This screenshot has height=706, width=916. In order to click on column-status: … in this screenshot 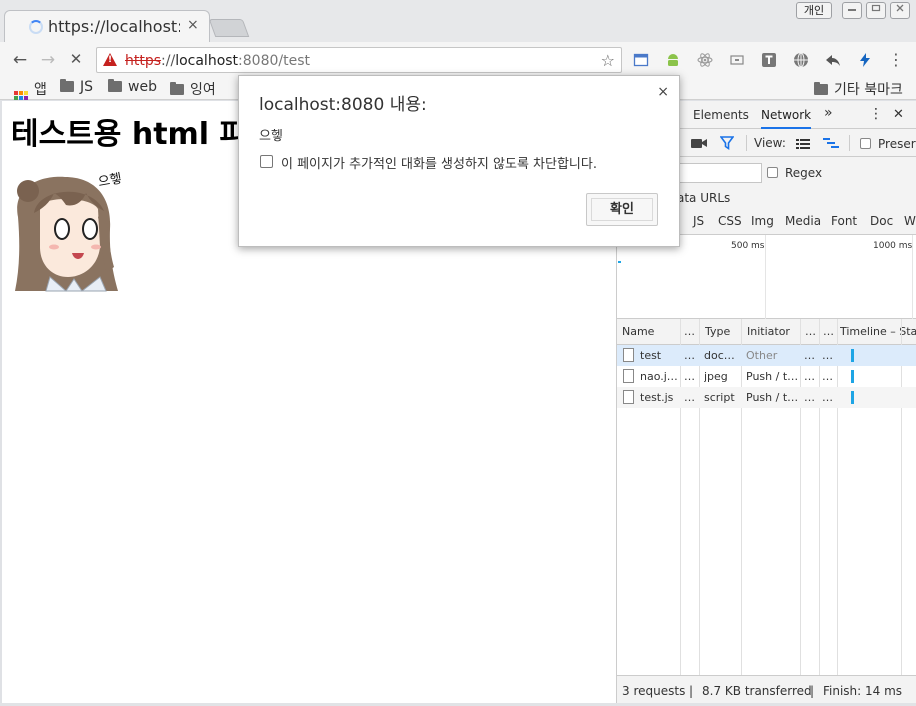, I will do `click(691, 331)`.